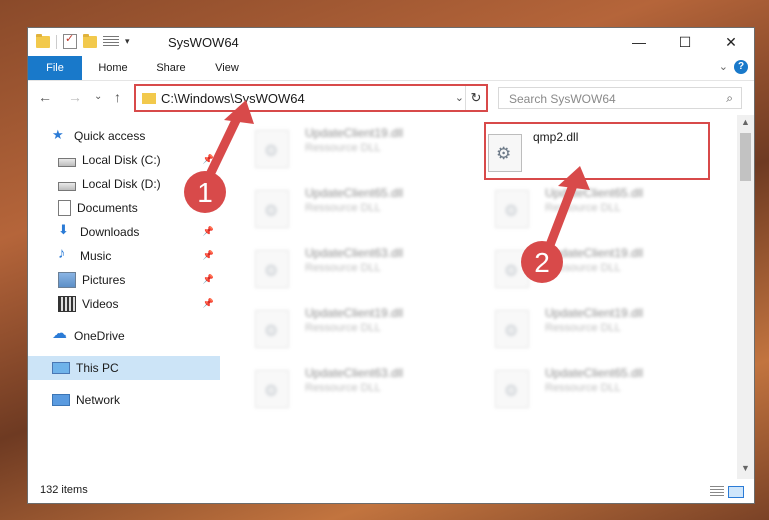  Describe the element at coordinates (64, 208) in the screenshot. I see `documents-icon` at that location.